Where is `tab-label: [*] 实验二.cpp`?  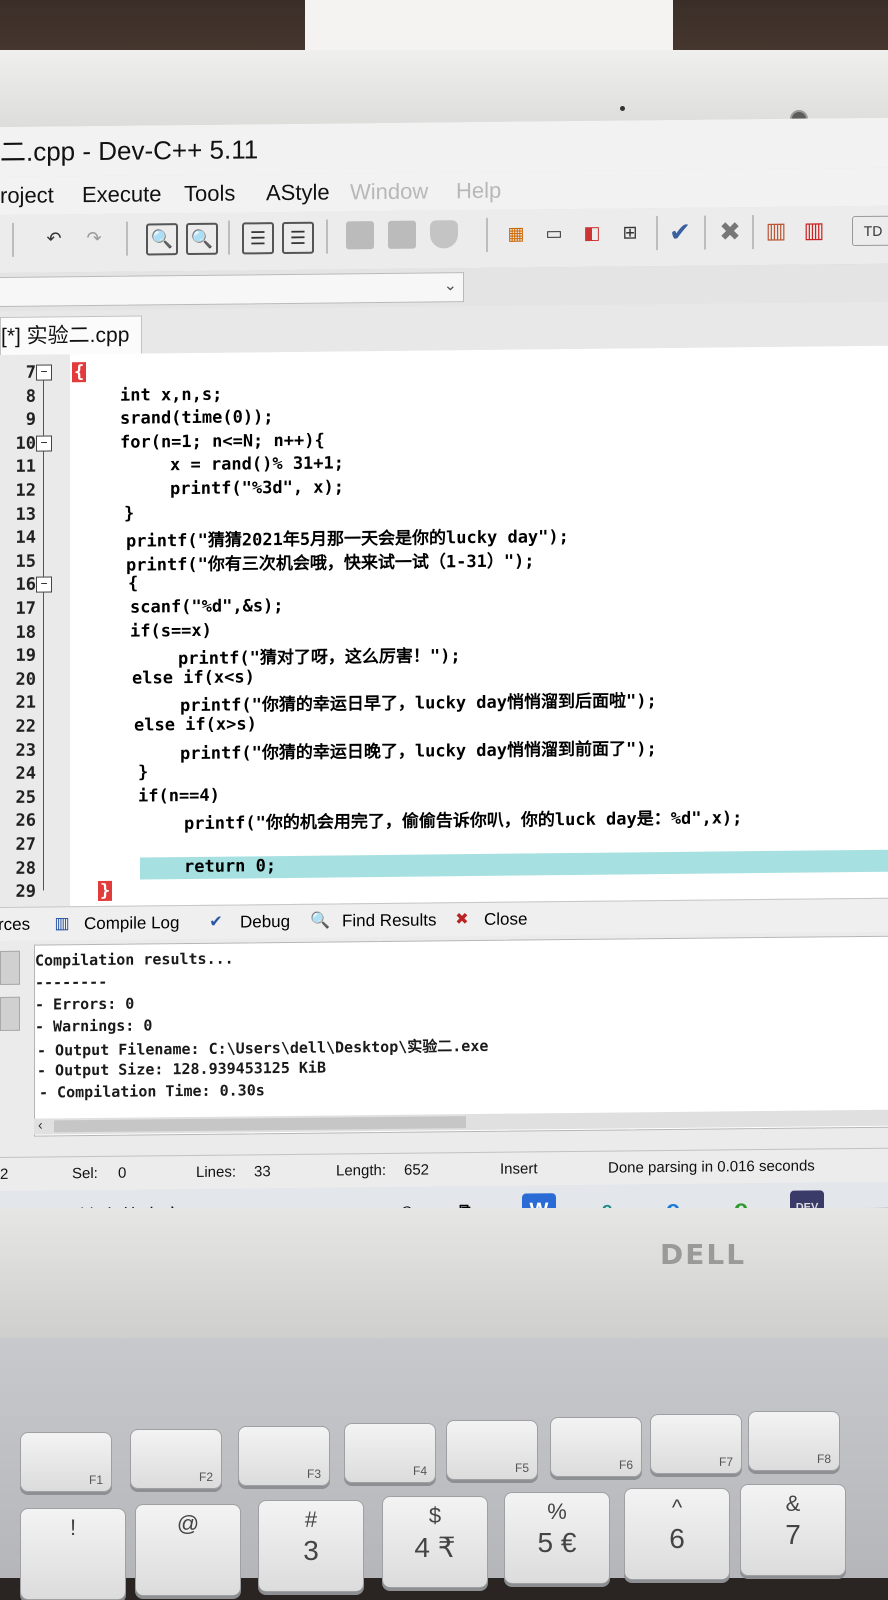
tab-label: [*] 实验二.cpp is located at coordinates (65, 335).